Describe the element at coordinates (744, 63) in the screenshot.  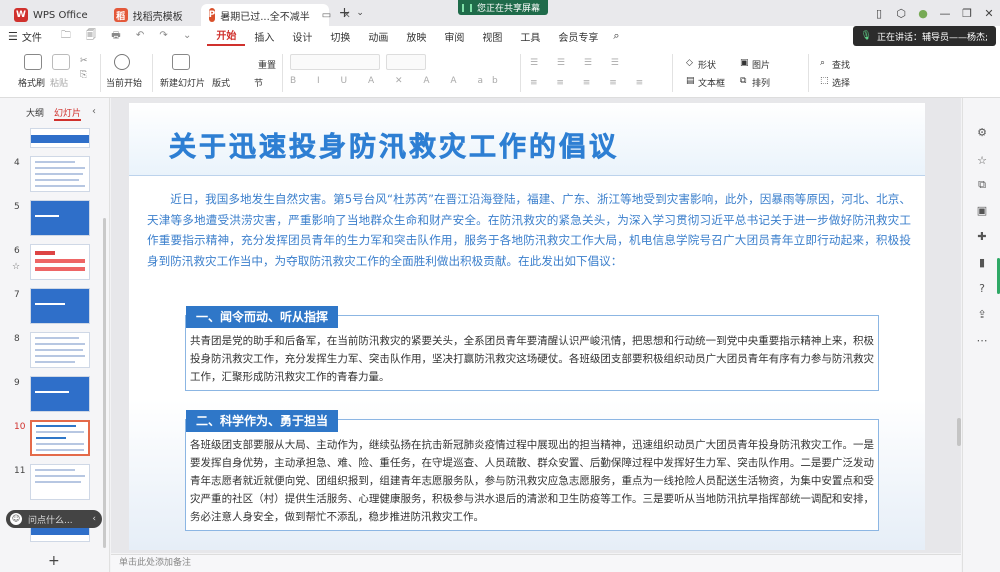
I see `picture-icon: ▣` at that location.